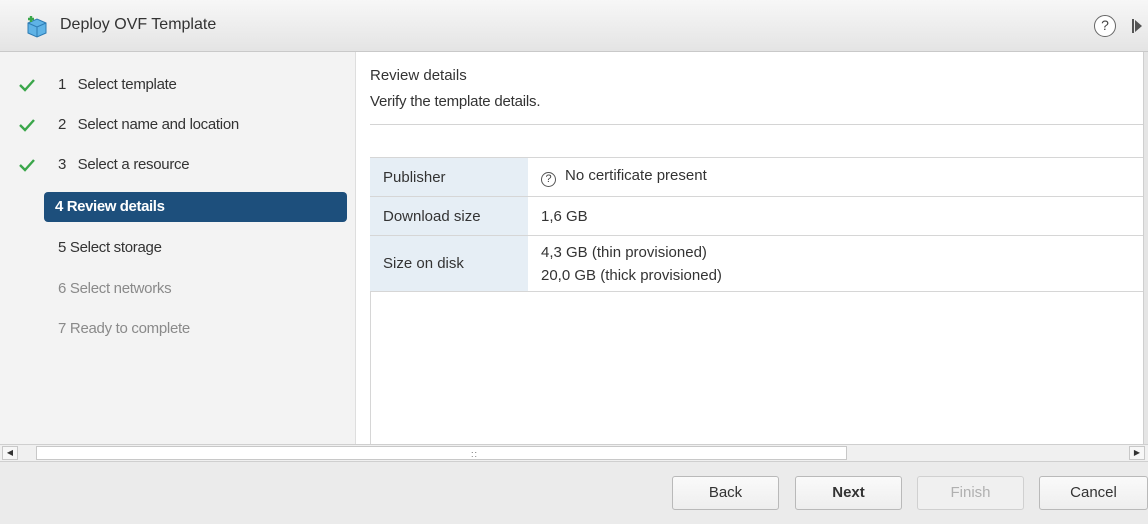 The image size is (1148, 524). I want to click on page-subtitle: Verify the template details., so click(455, 101).